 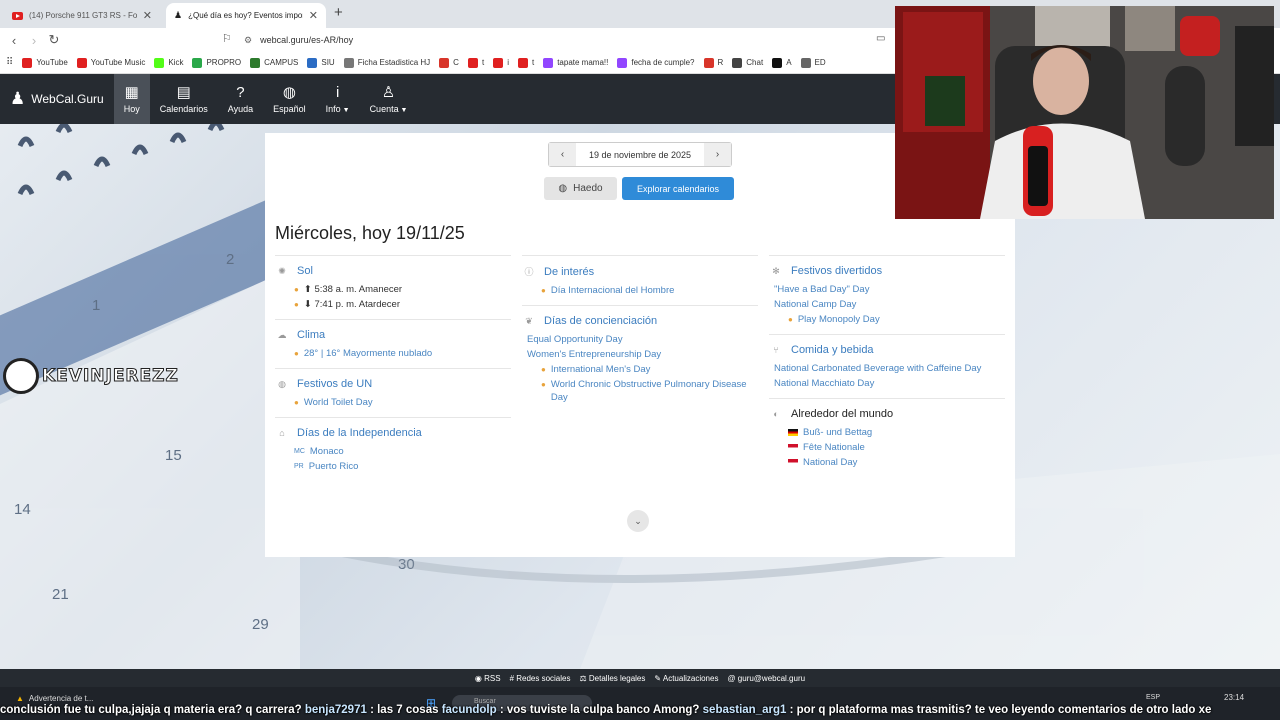 I want to click on section-heading: ⓘ De interés, so click(x=640, y=271).